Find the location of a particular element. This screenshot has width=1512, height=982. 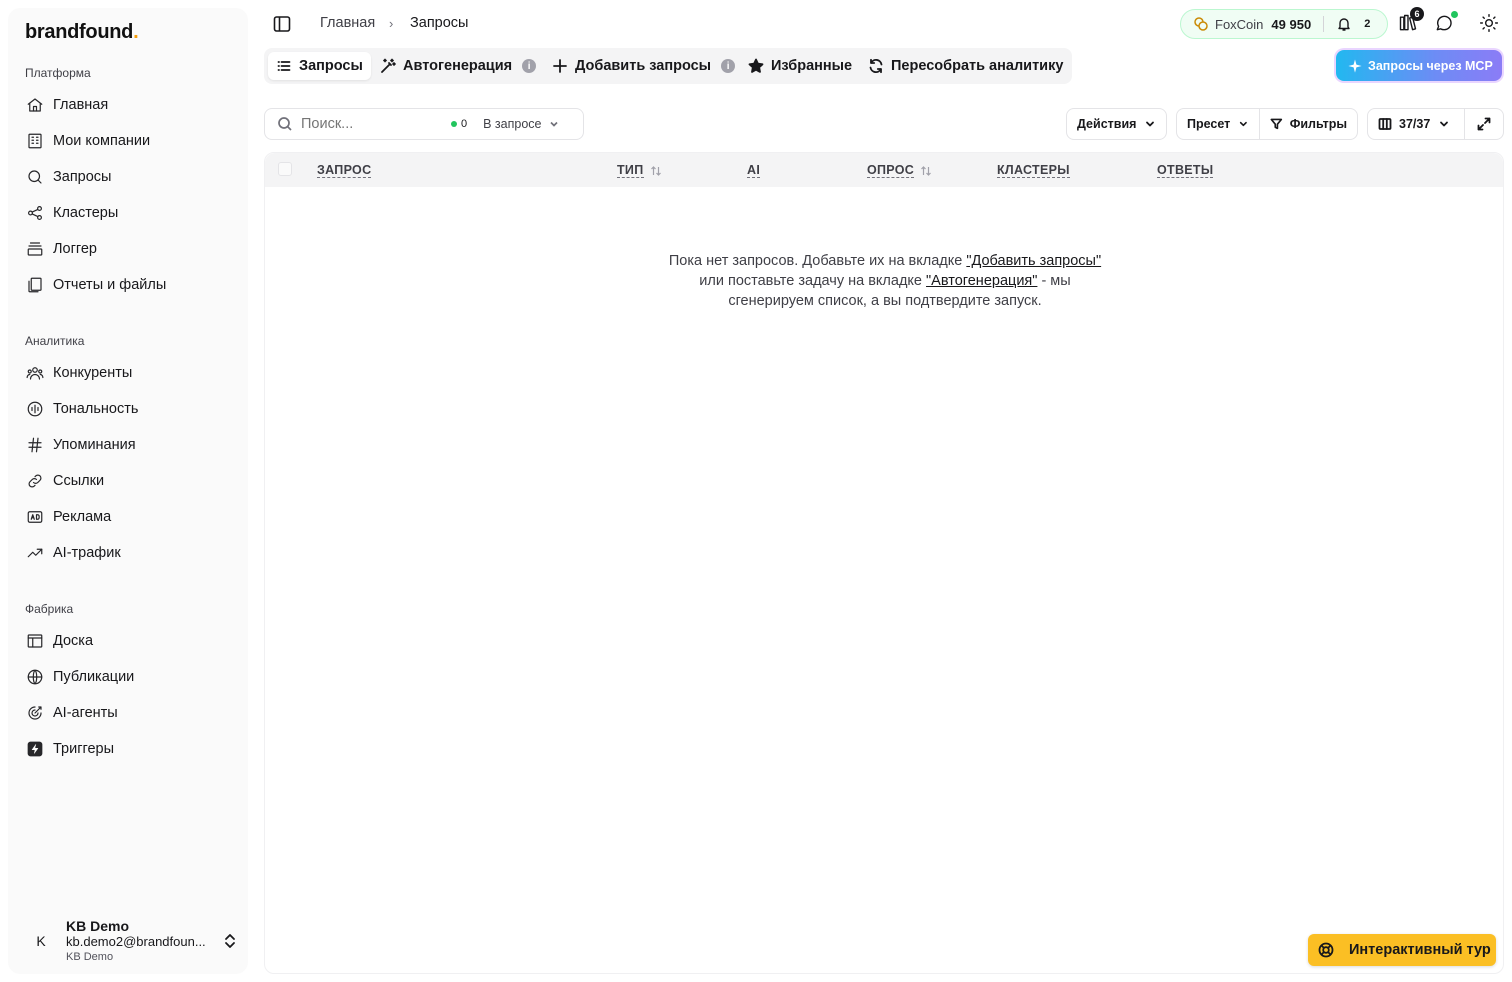

trend-up-icon is located at coordinates (35, 553).